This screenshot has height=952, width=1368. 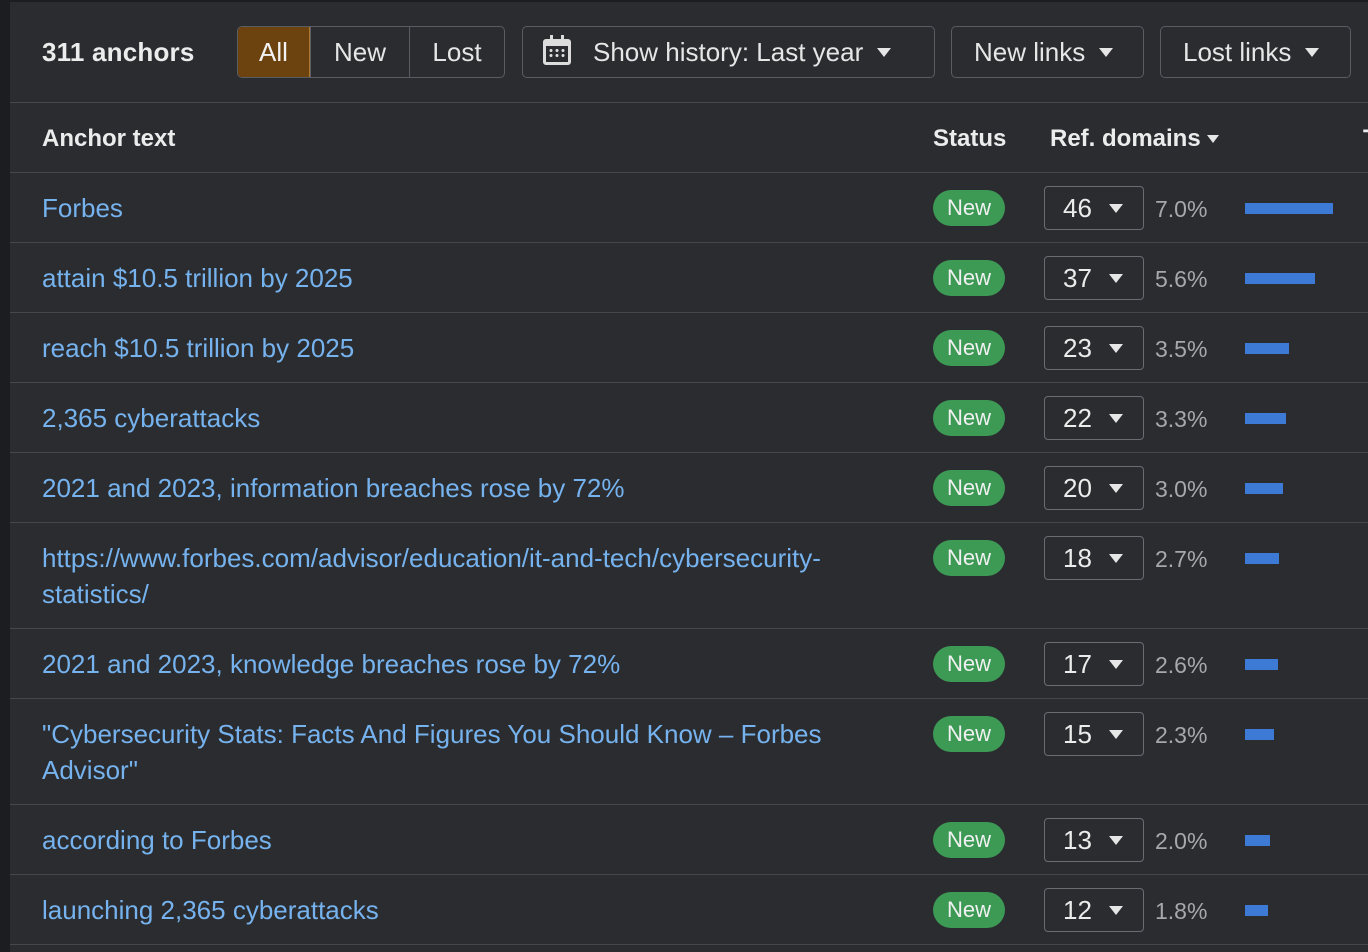 What do you see at coordinates (1094, 488) in the screenshot?
I see `ref-domains-dropdown: 20` at bounding box center [1094, 488].